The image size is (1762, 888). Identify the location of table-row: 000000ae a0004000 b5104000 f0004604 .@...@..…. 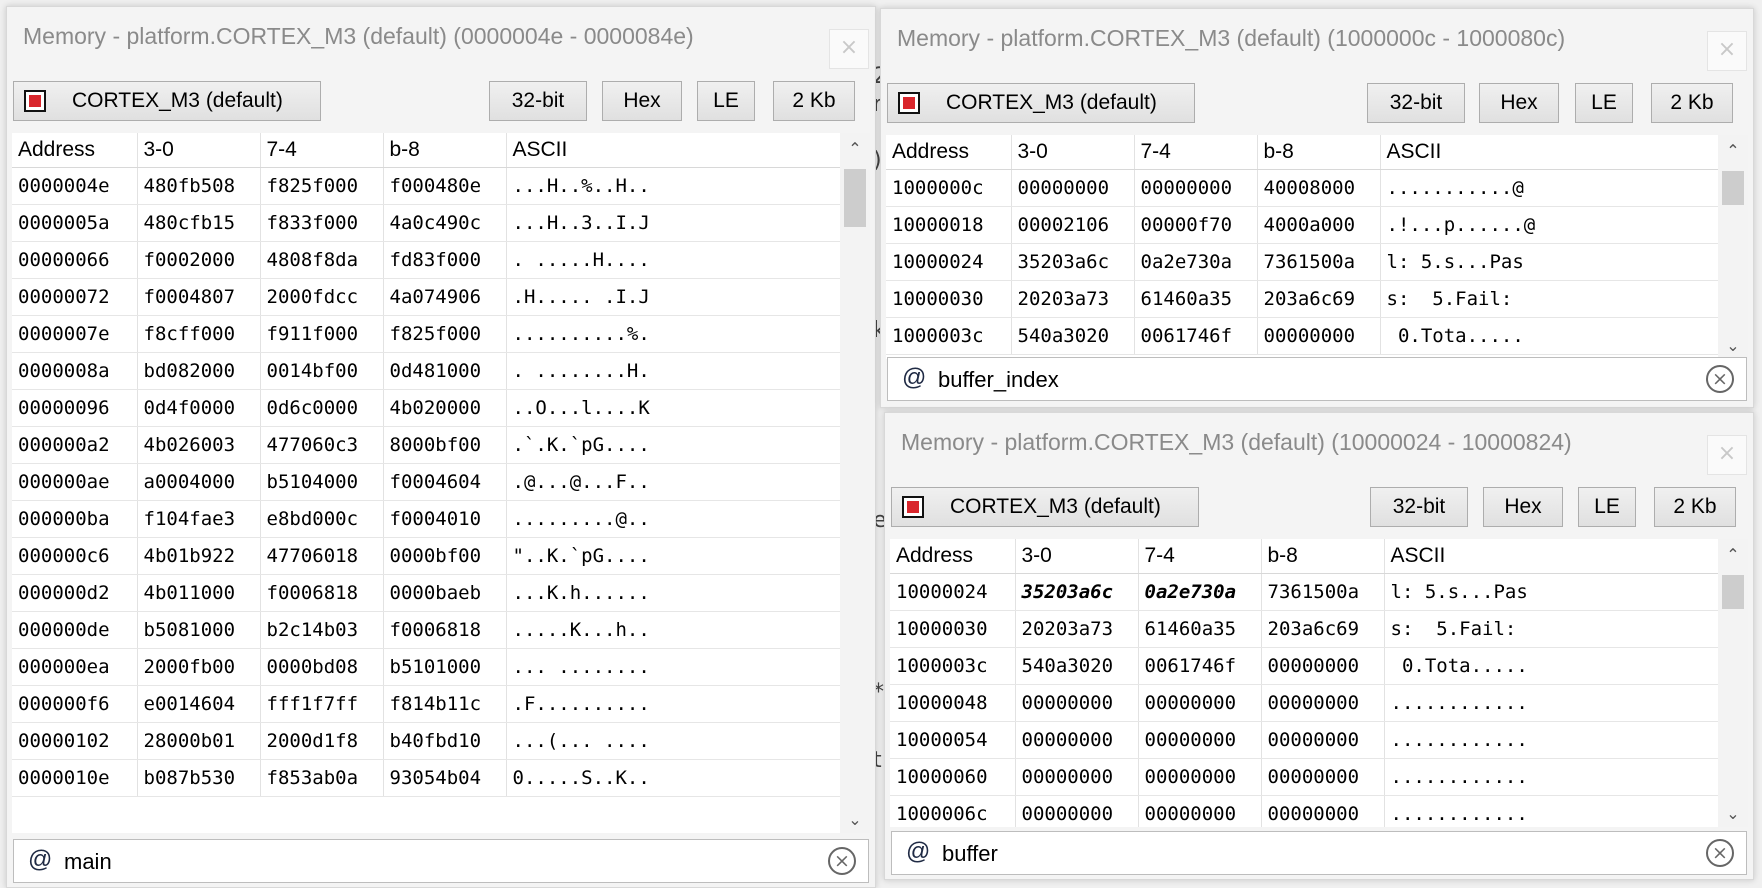
(426, 482).